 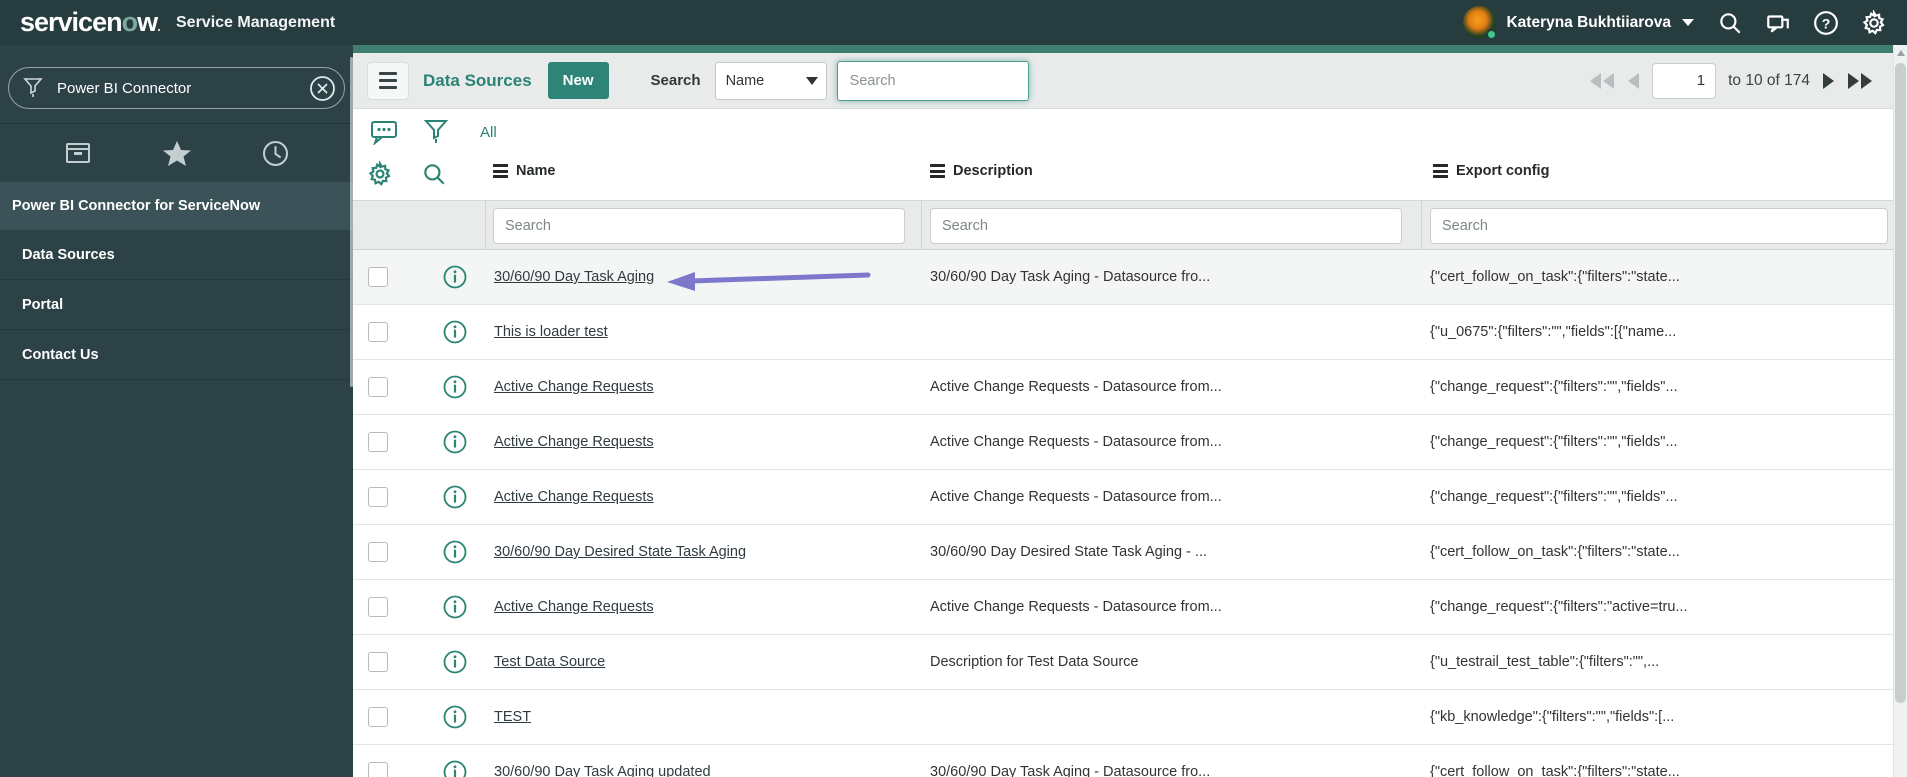 What do you see at coordinates (388, 80) in the screenshot?
I see `list-context-menu-button` at bounding box center [388, 80].